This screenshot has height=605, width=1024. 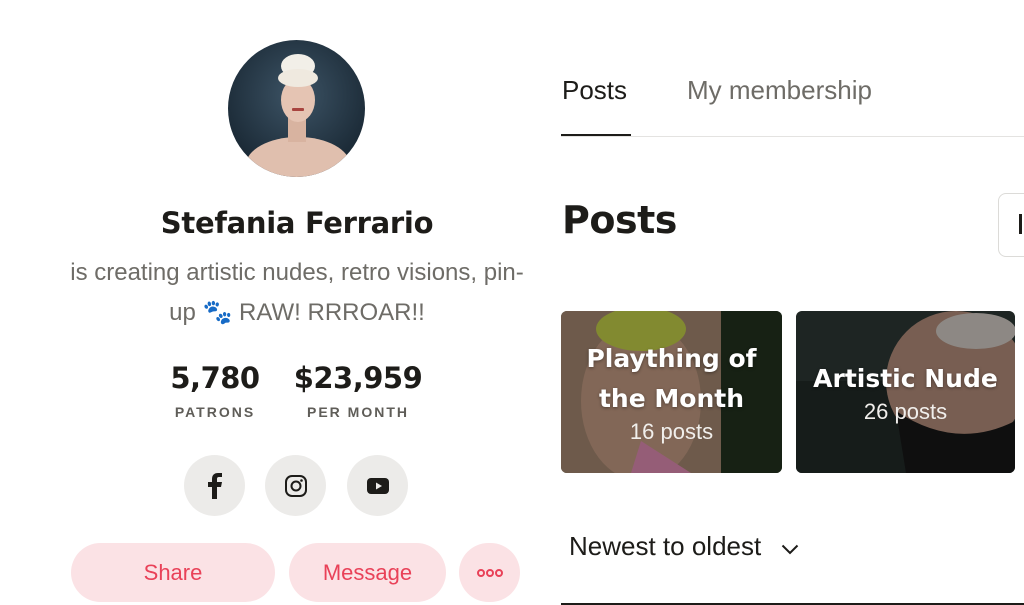 What do you see at coordinates (1020, 224) in the screenshot?
I see `text-cursor-icon` at bounding box center [1020, 224].